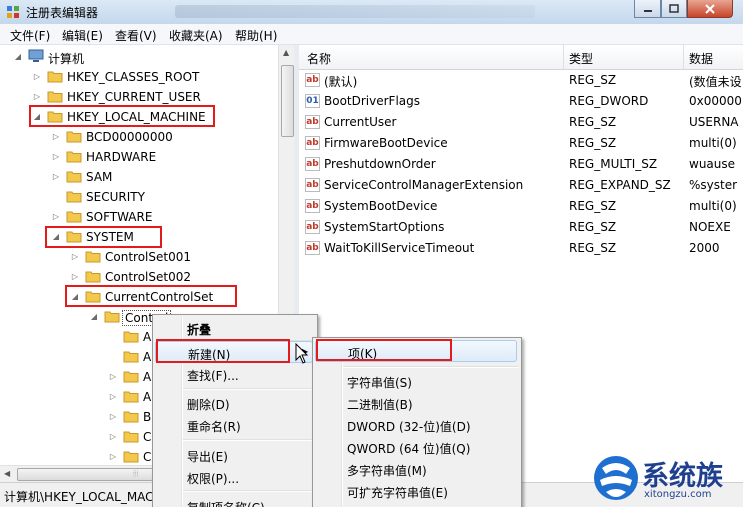 The image size is (743, 507). What do you see at coordinates (148, 257) in the screenshot?
I see `tree-node-label: ControlSet001` at bounding box center [148, 257].